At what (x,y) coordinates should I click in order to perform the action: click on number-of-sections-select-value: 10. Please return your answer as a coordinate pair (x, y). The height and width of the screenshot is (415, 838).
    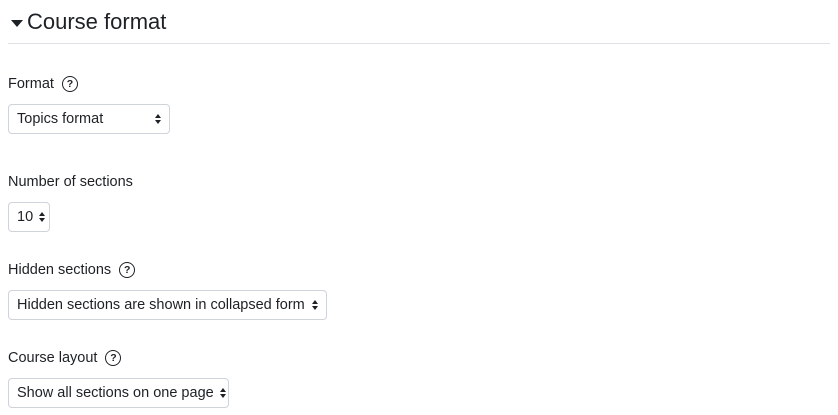
    Looking at the image, I should click on (25, 217).